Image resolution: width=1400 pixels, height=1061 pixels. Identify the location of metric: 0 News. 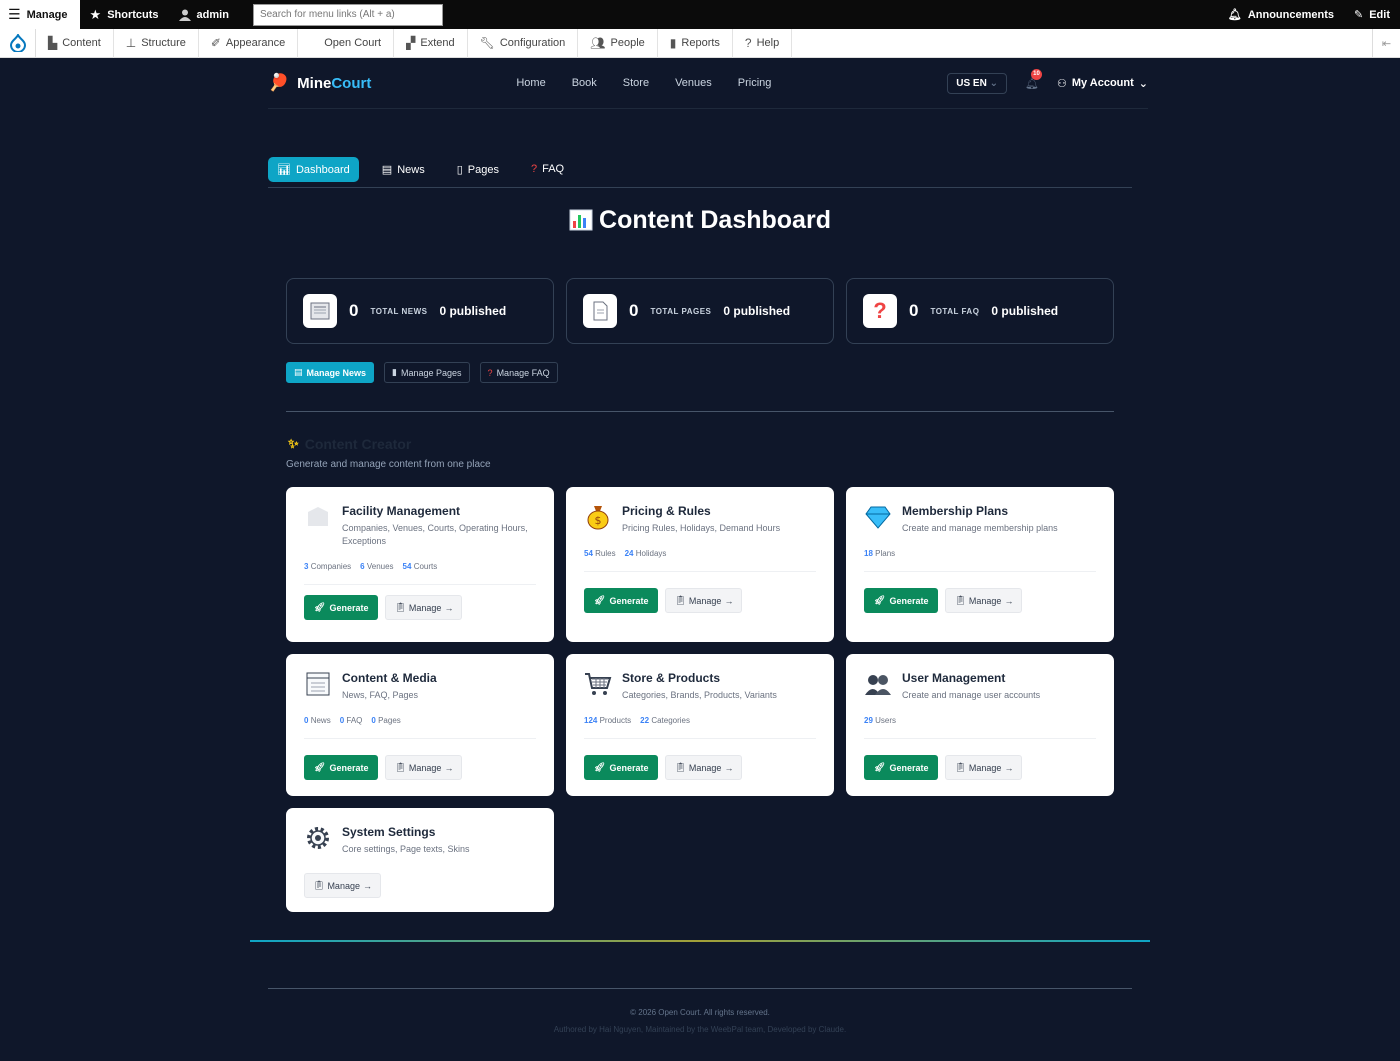
(317, 720).